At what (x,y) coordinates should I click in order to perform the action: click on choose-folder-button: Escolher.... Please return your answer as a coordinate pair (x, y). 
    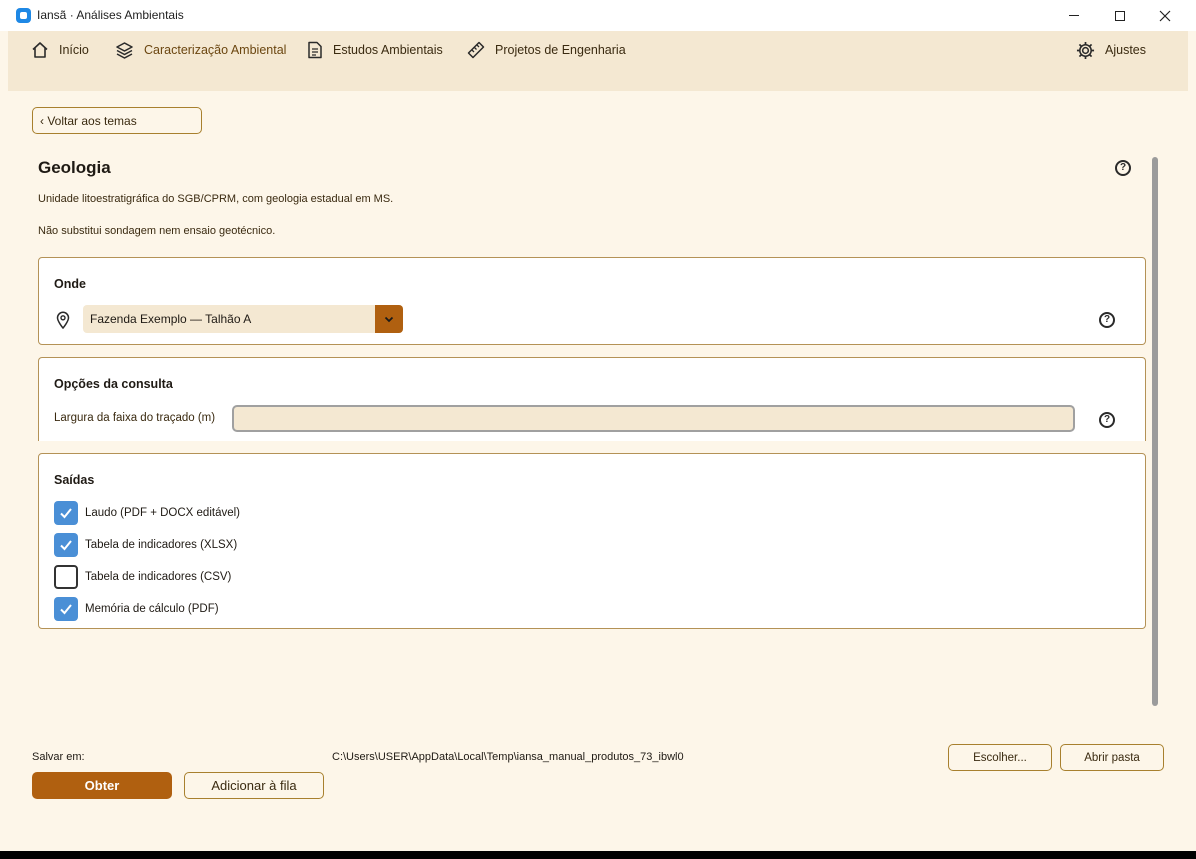
    Looking at the image, I should click on (1000, 757).